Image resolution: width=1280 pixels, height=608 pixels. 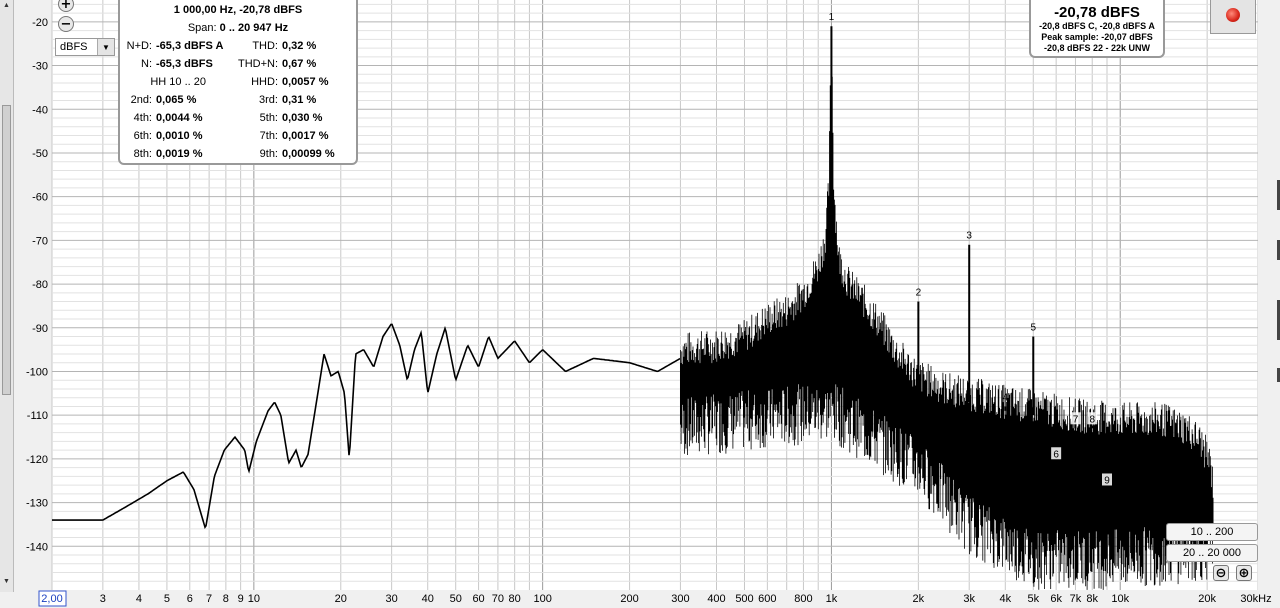 I want to click on measurement-row: 4th: 0,0044 %, so click(x=164, y=119).